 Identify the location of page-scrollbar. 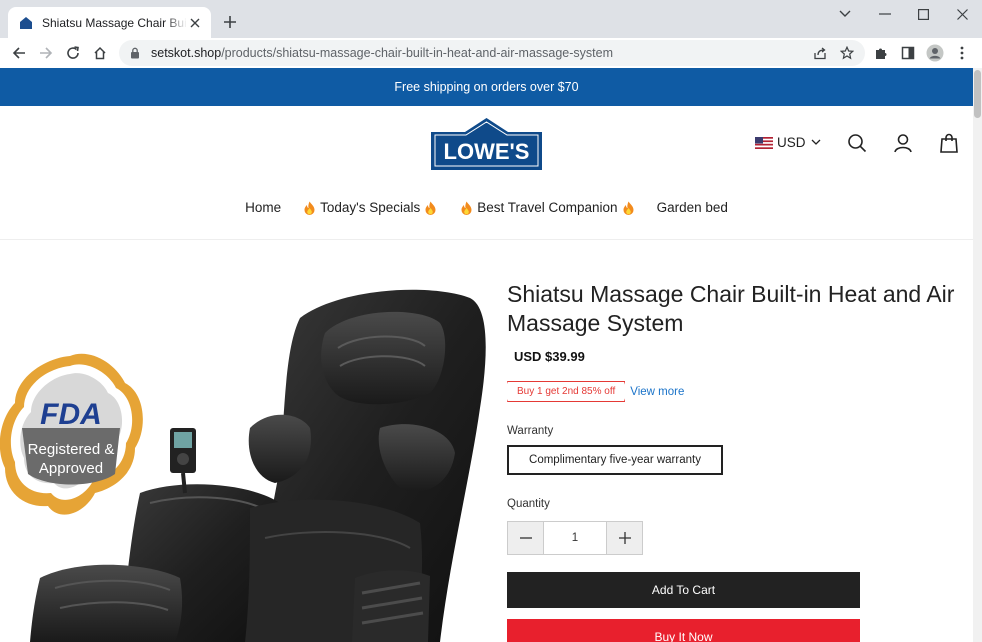
(977, 355).